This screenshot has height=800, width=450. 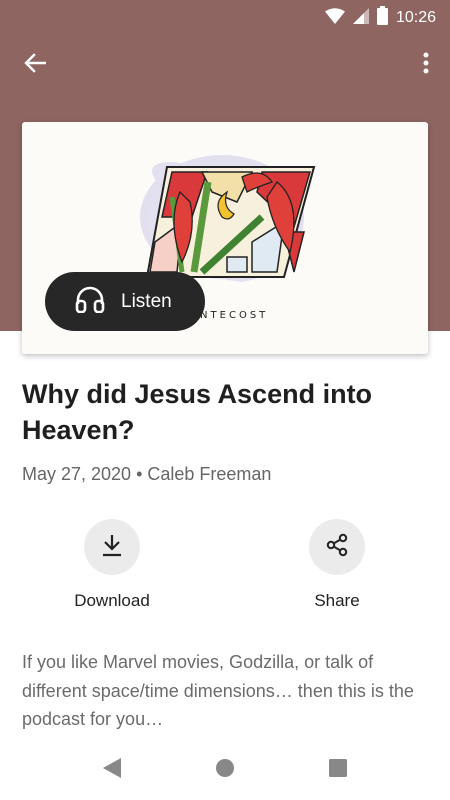 What do you see at coordinates (334, 18) in the screenshot?
I see `wifi-icon` at bounding box center [334, 18].